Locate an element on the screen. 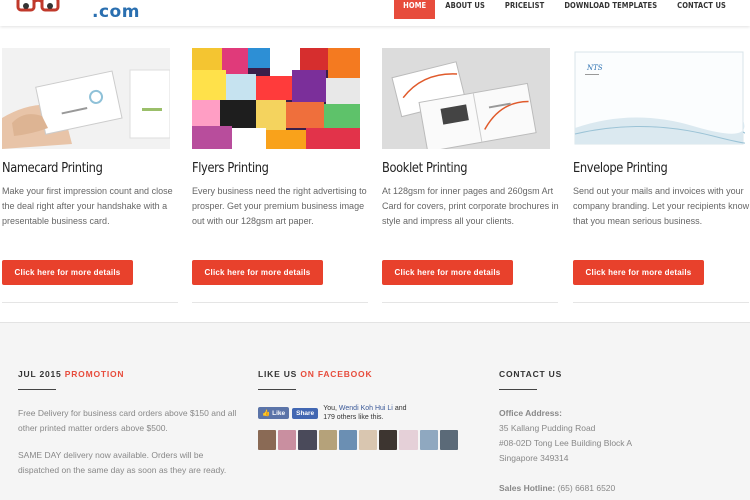 The height and width of the screenshot is (500, 750). product-title: Booklet Printing is located at coordinates (425, 168).